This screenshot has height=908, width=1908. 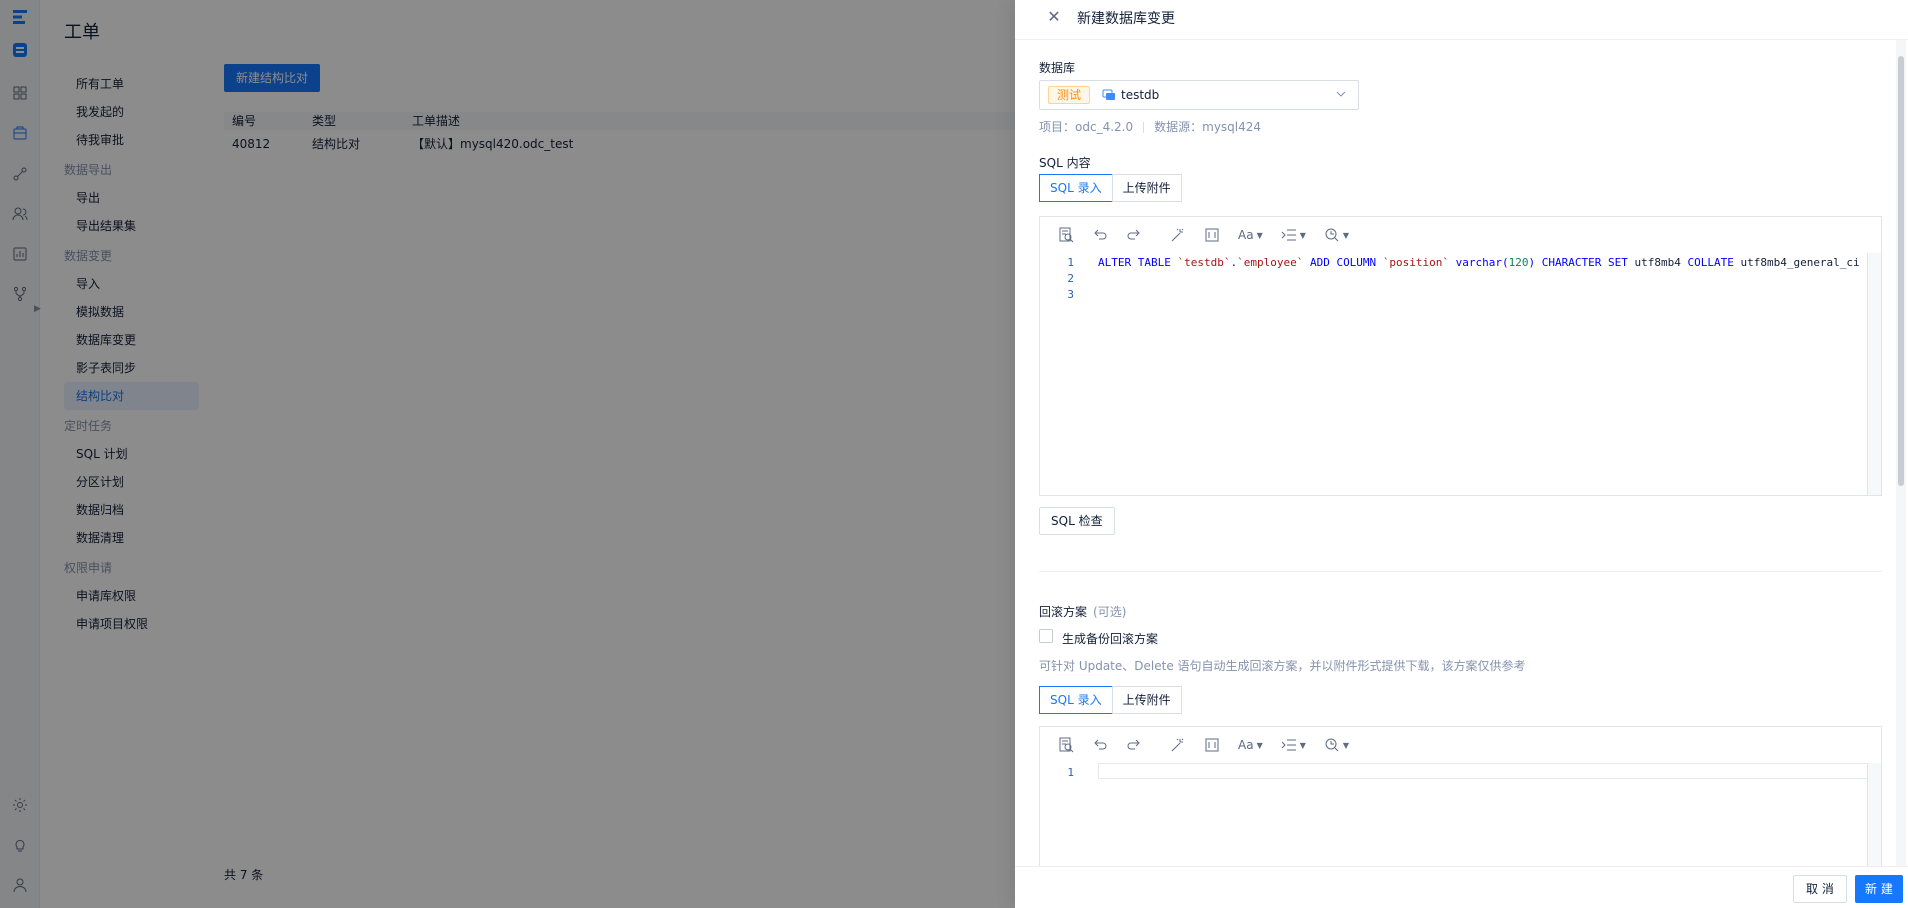 What do you see at coordinates (1054, 17) in the screenshot?
I see `close-icon: ✕` at bounding box center [1054, 17].